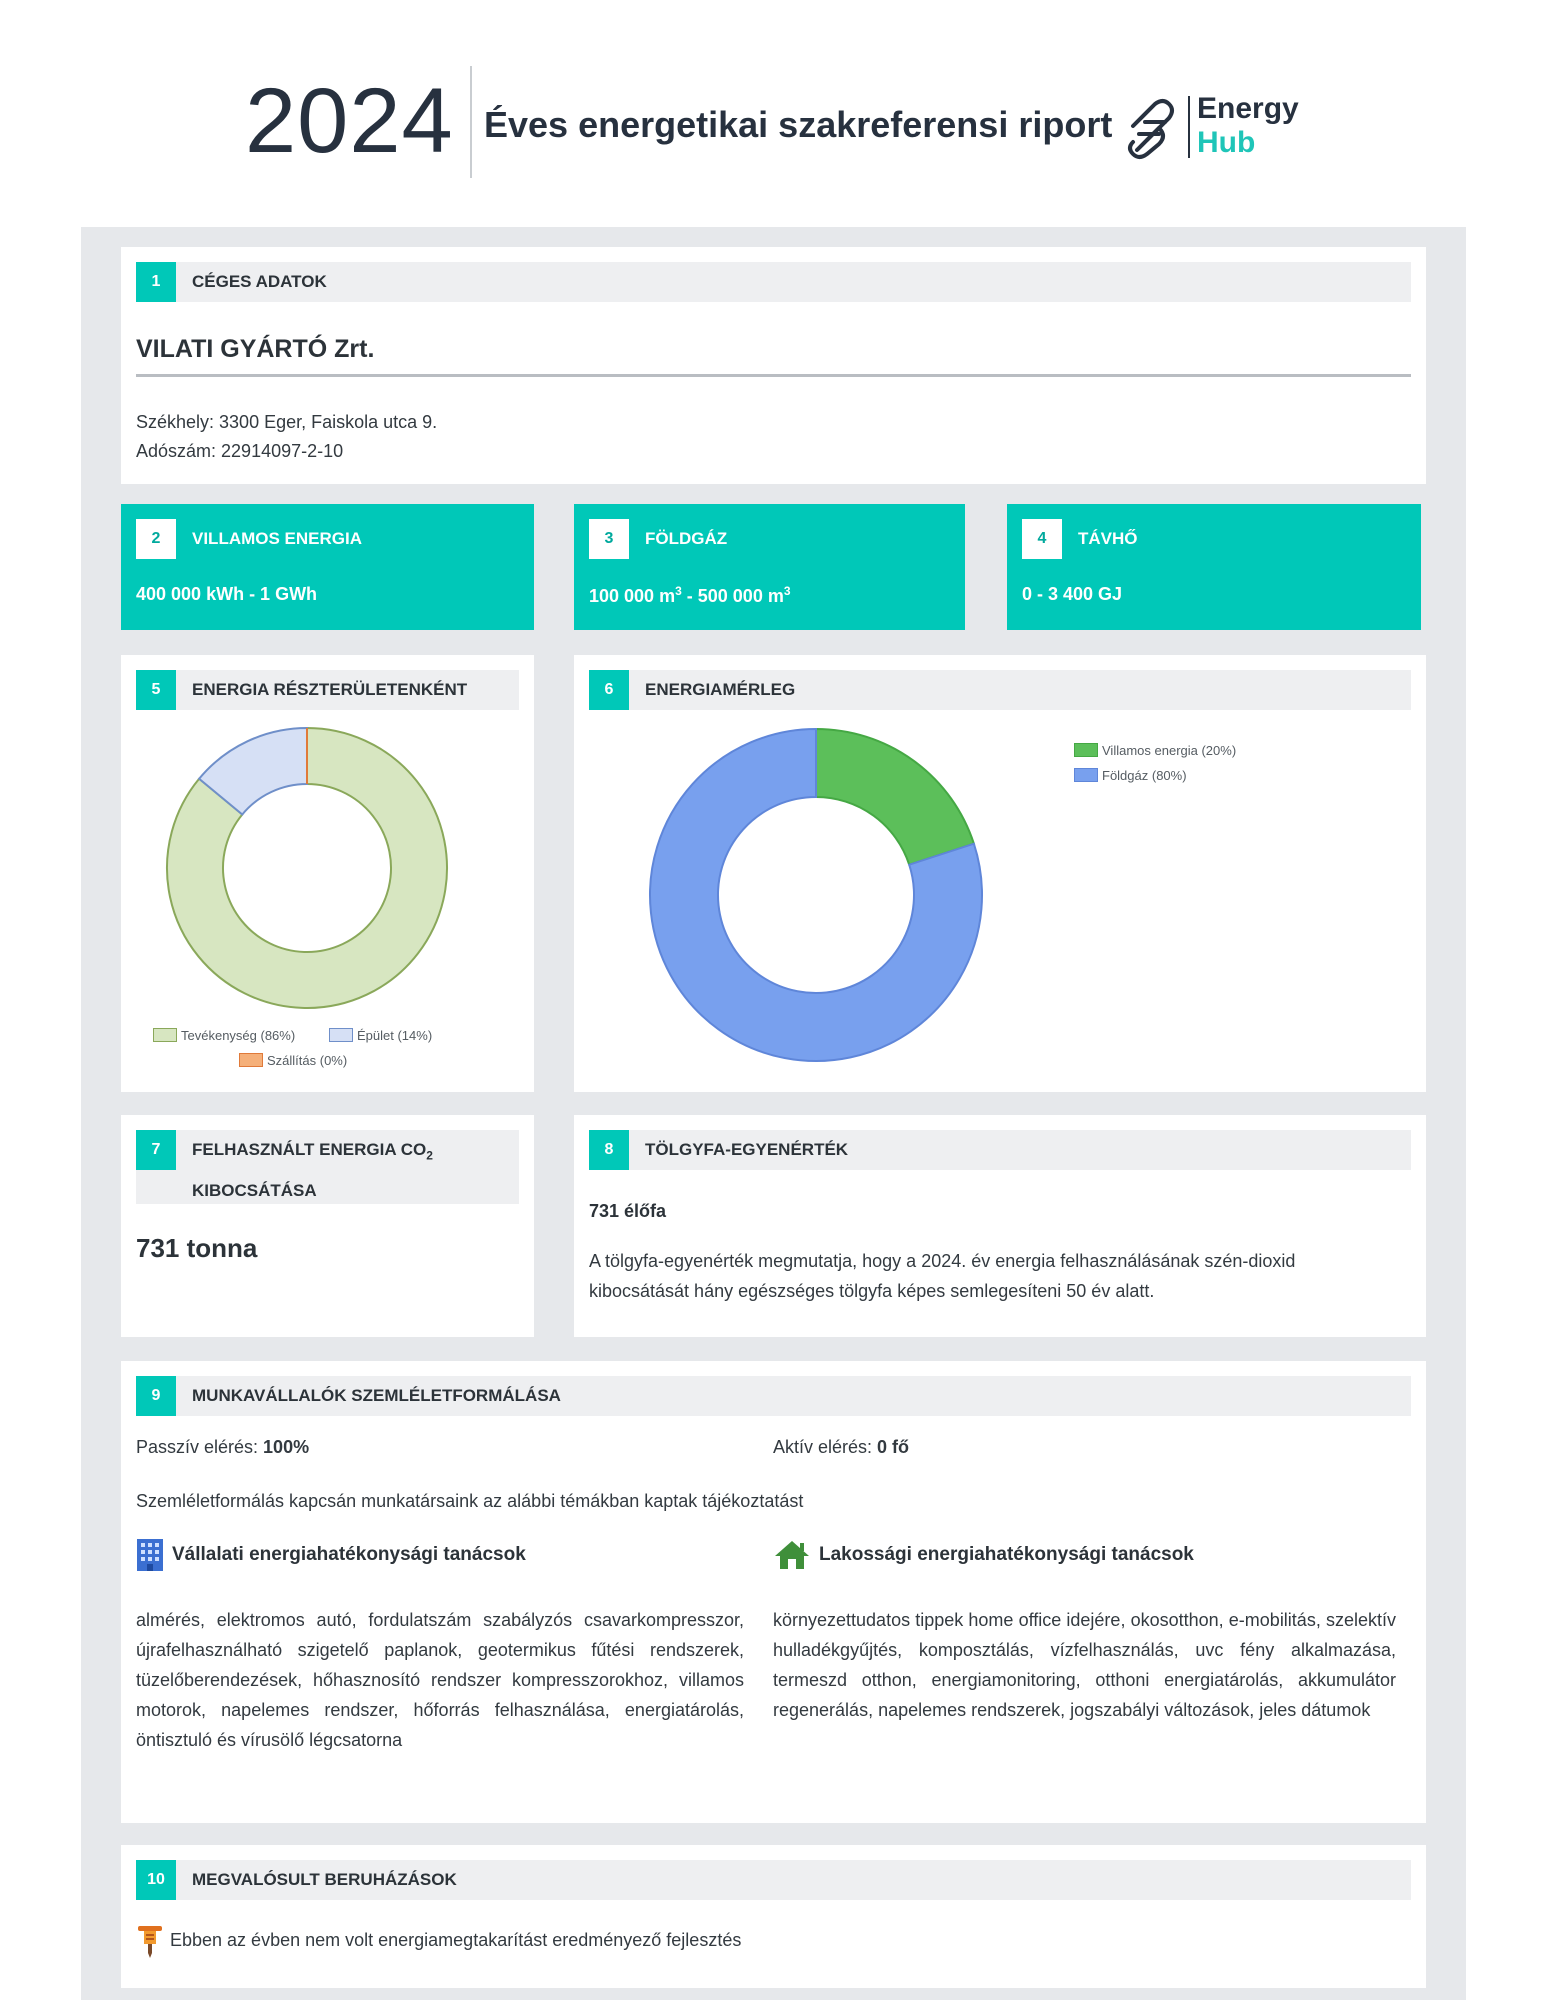  What do you see at coordinates (1000, 690) in the screenshot?
I see `section-header: 6 ENERGIAMÉRLEG` at bounding box center [1000, 690].